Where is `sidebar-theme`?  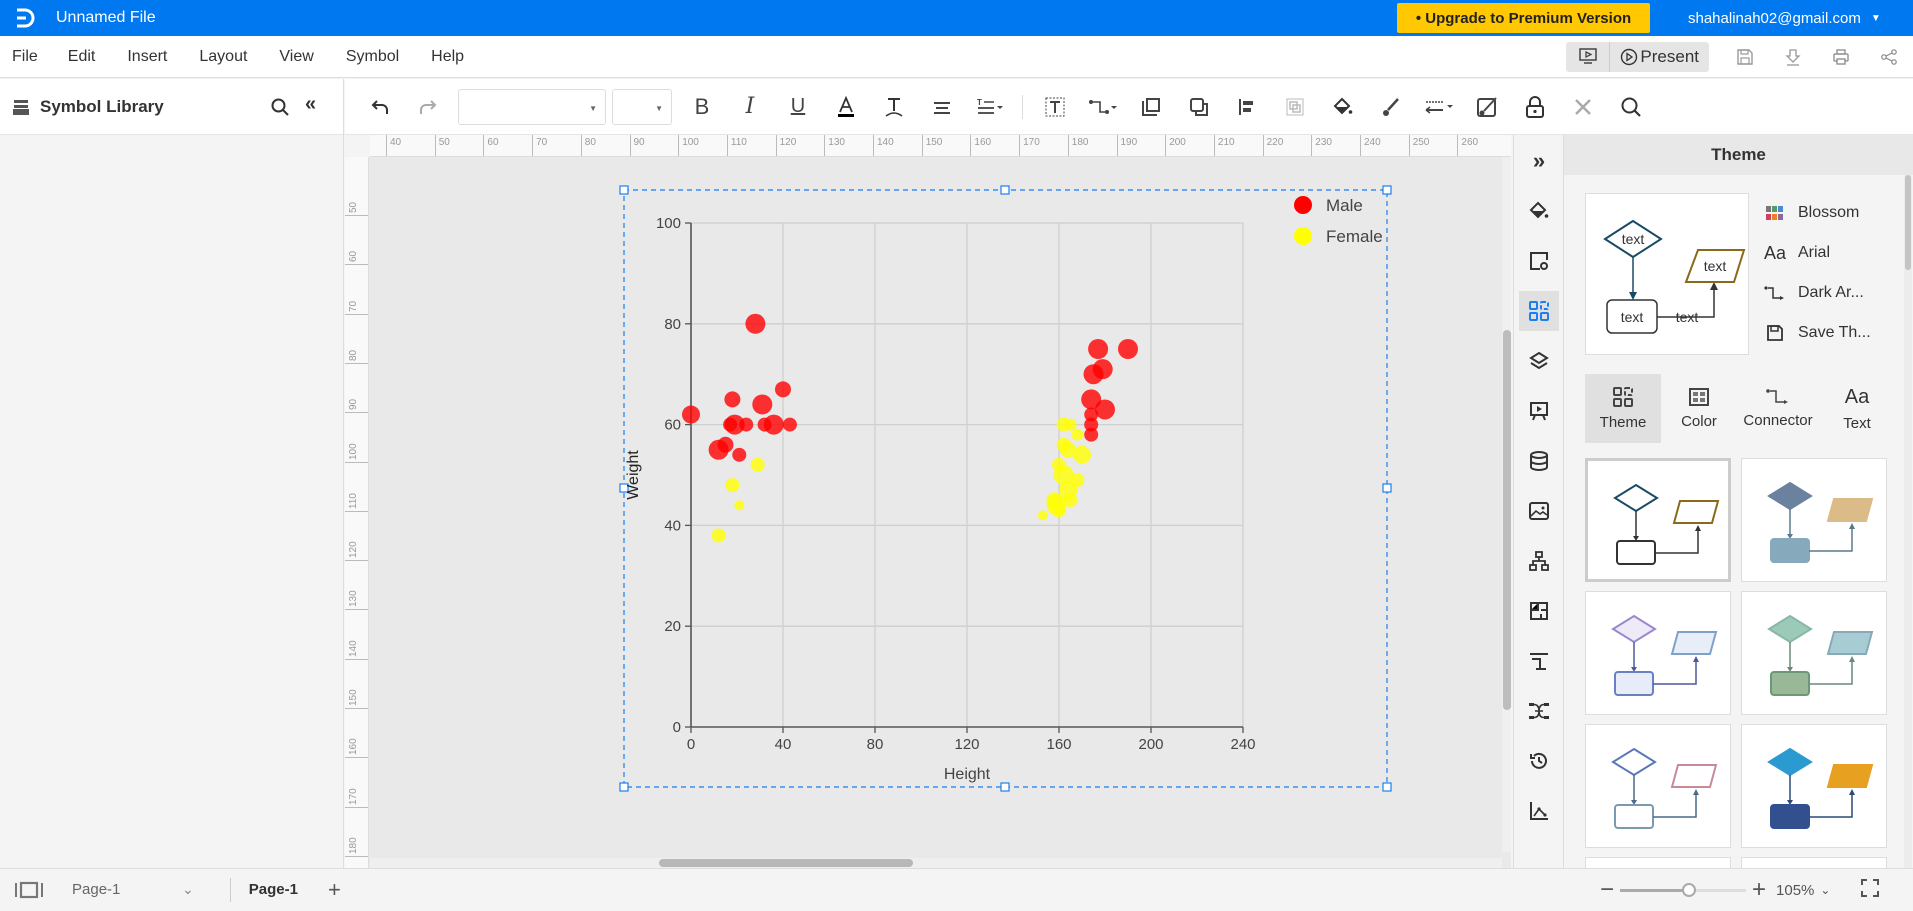
sidebar-theme is located at coordinates (1539, 311).